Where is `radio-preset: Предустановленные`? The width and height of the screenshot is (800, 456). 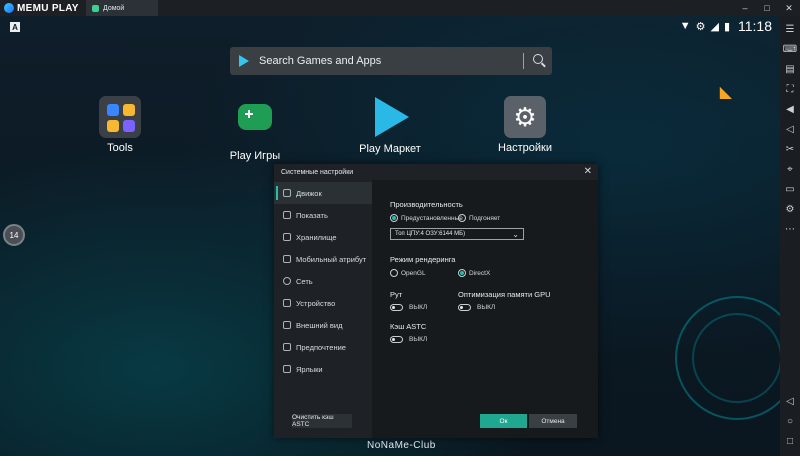 radio-preset: Предустановленные is located at coordinates (426, 218).